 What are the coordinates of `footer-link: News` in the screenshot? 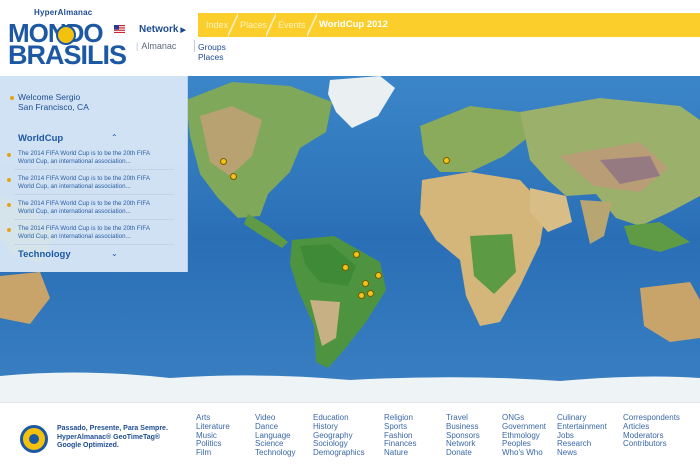 It's located at (582, 453).